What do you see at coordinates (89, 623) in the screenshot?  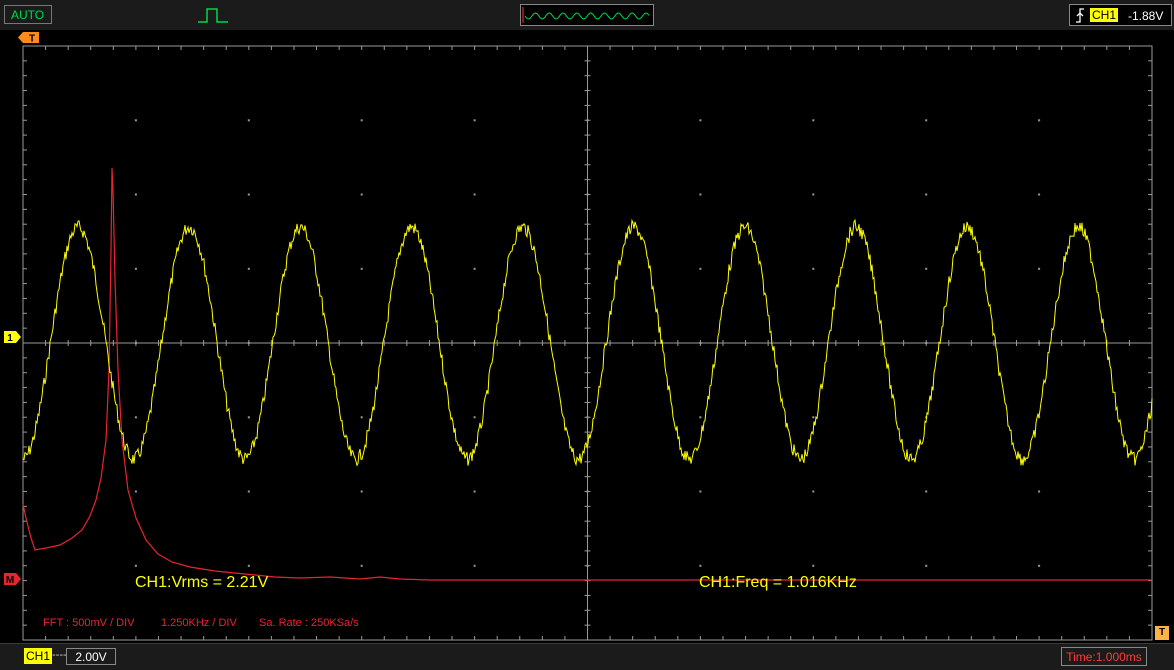 I see `fft-scale-label: FFT : 500mV / DIV` at bounding box center [89, 623].